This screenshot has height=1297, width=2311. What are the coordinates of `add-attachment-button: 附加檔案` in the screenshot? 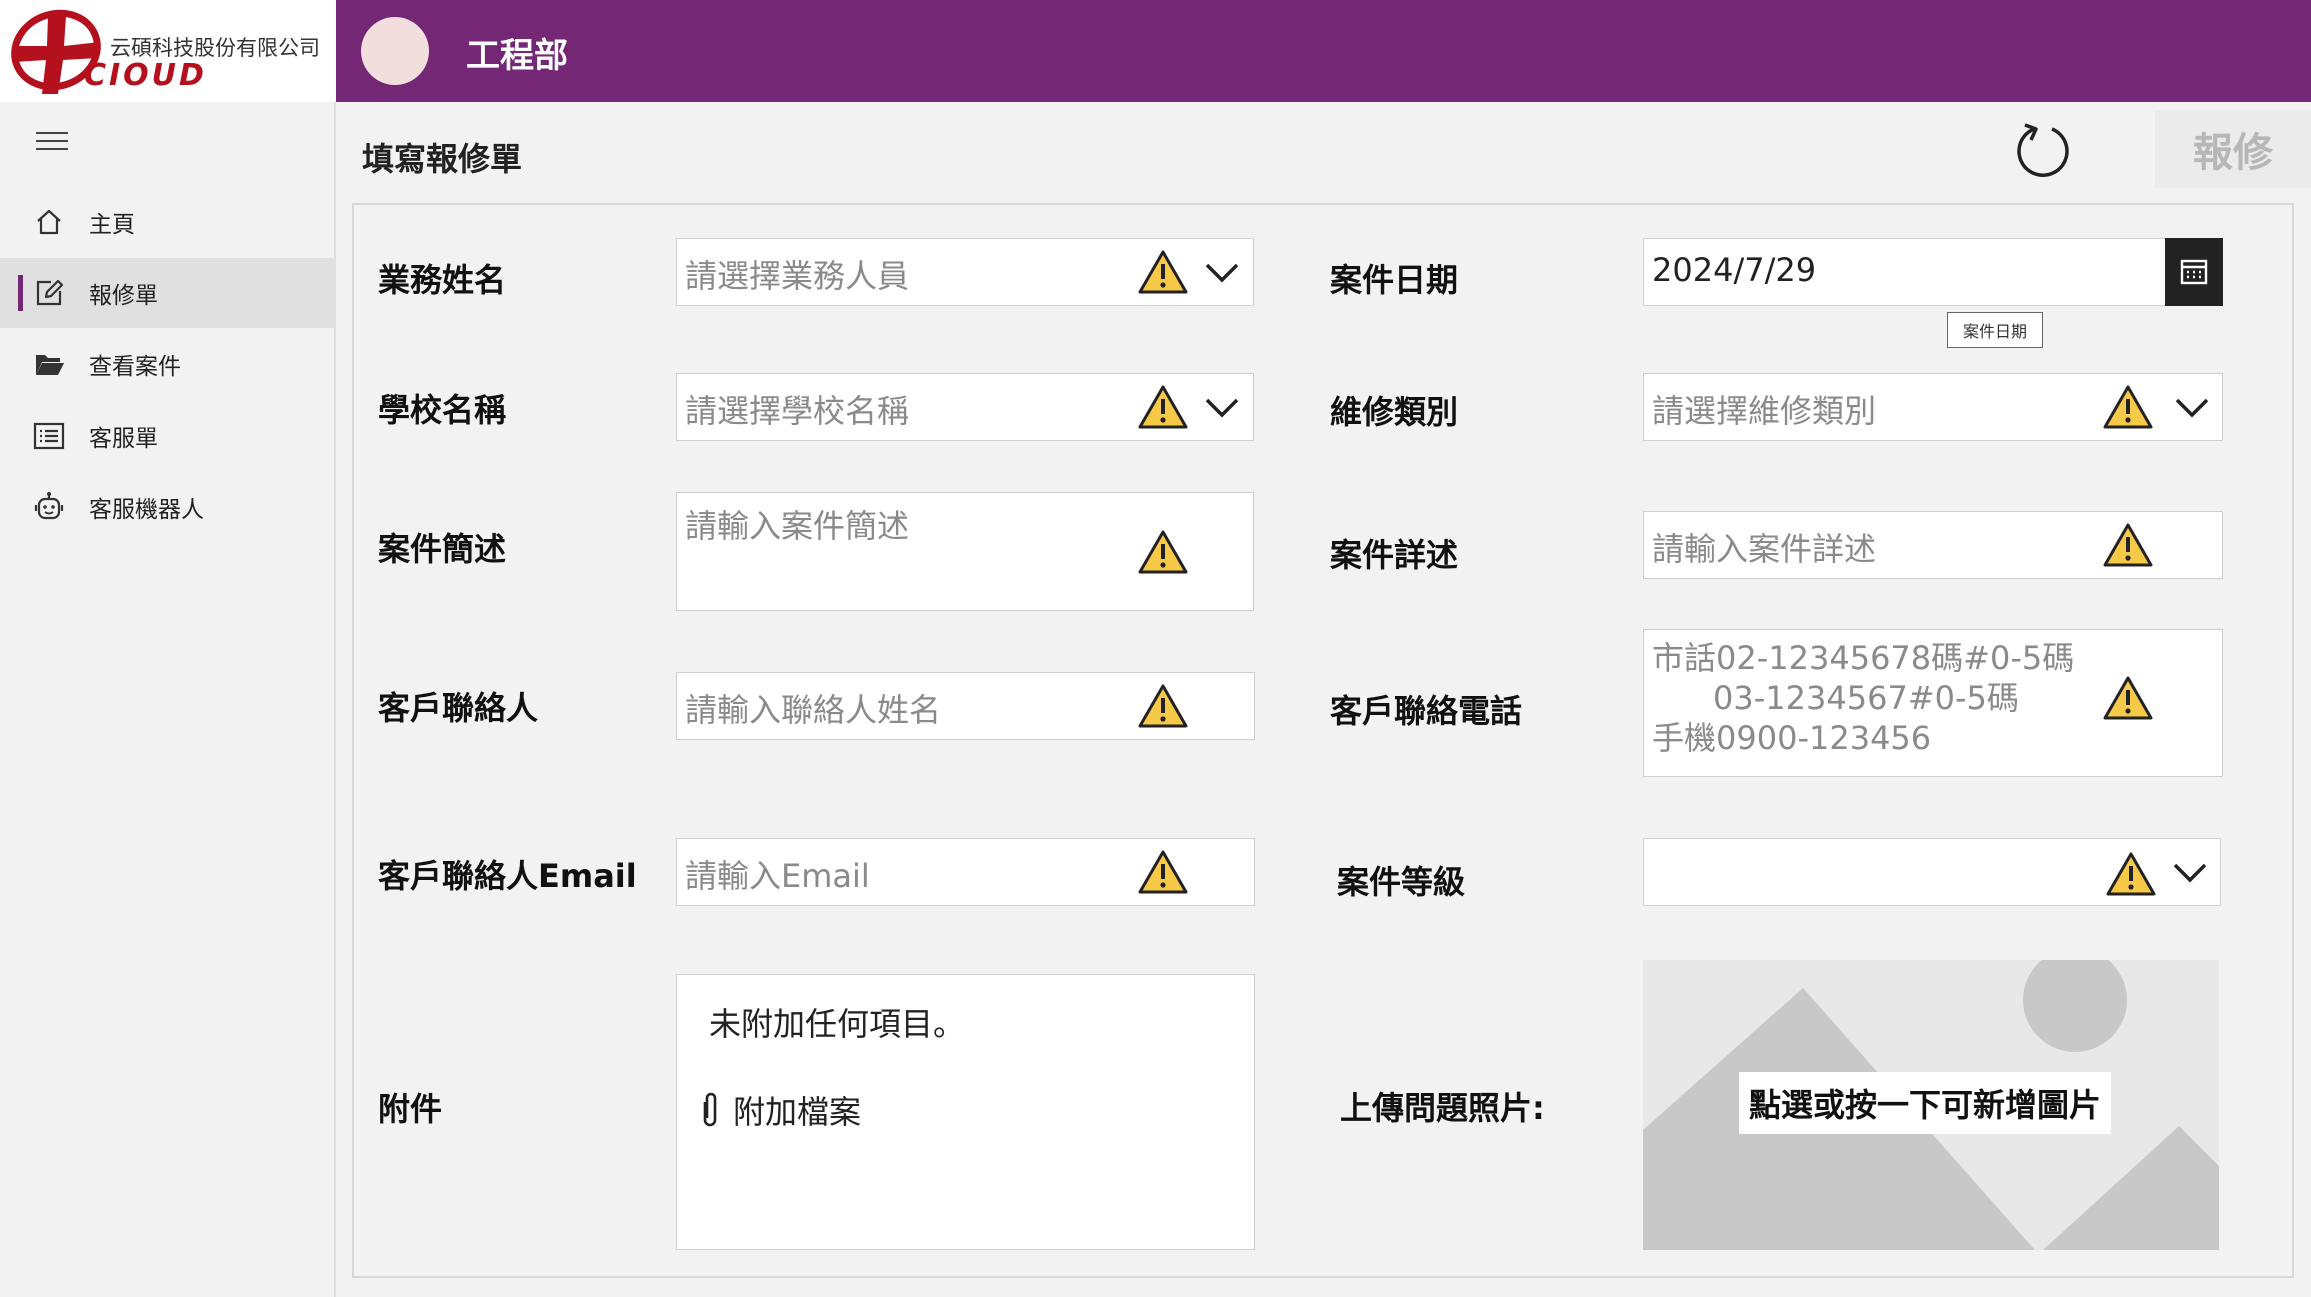 It's located at (779, 1110).